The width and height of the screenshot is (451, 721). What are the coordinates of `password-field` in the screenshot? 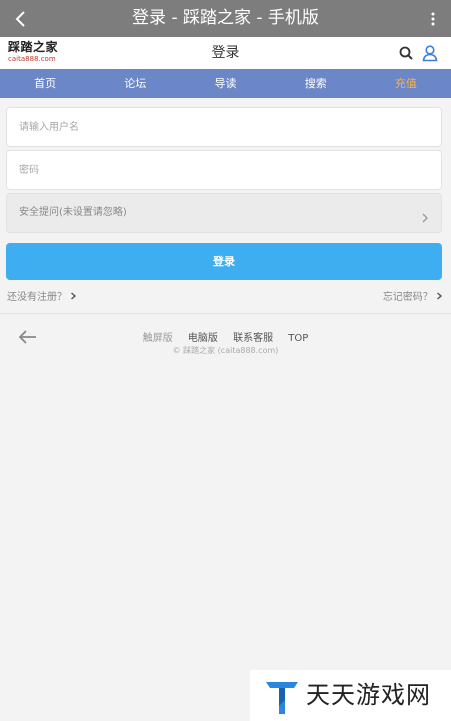 It's located at (224, 170).